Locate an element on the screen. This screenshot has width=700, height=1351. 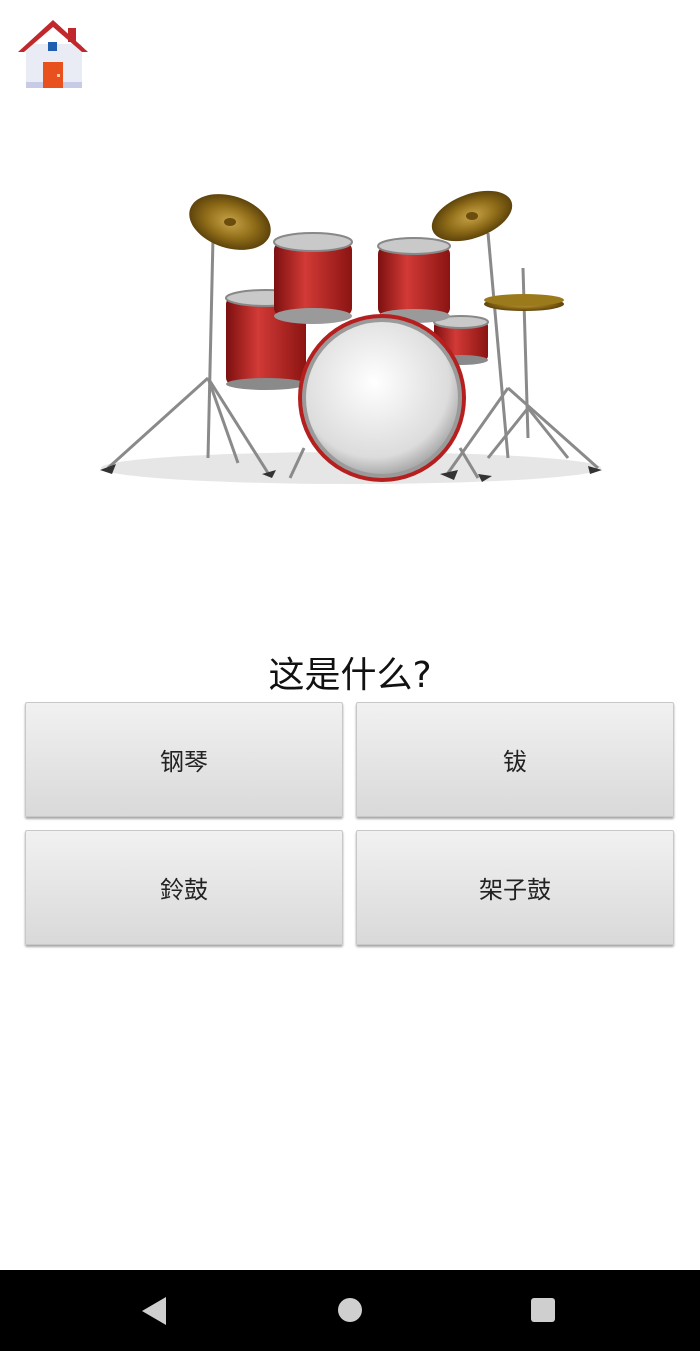
answer-button-1: 钢琴 is located at coordinates (184, 759).